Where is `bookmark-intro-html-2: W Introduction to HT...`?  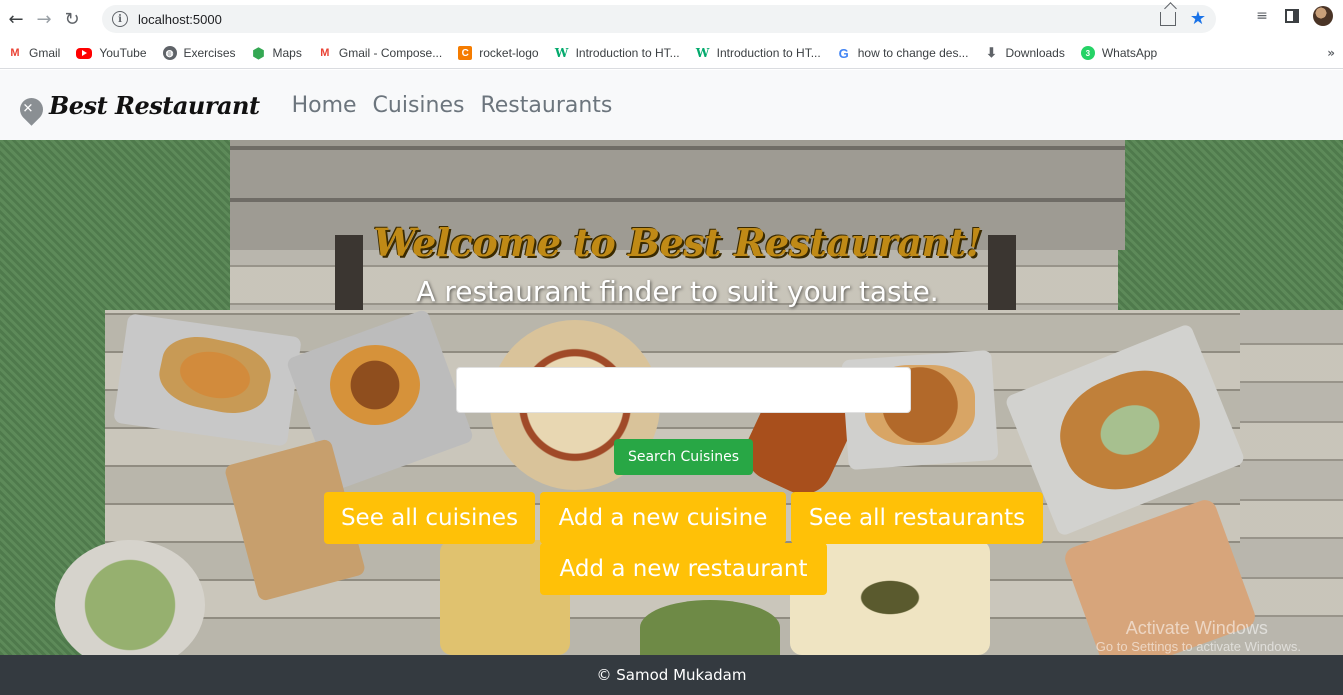 bookmark-intro-html-2: W Introduction to HT... is located at coordinates (758, 53).